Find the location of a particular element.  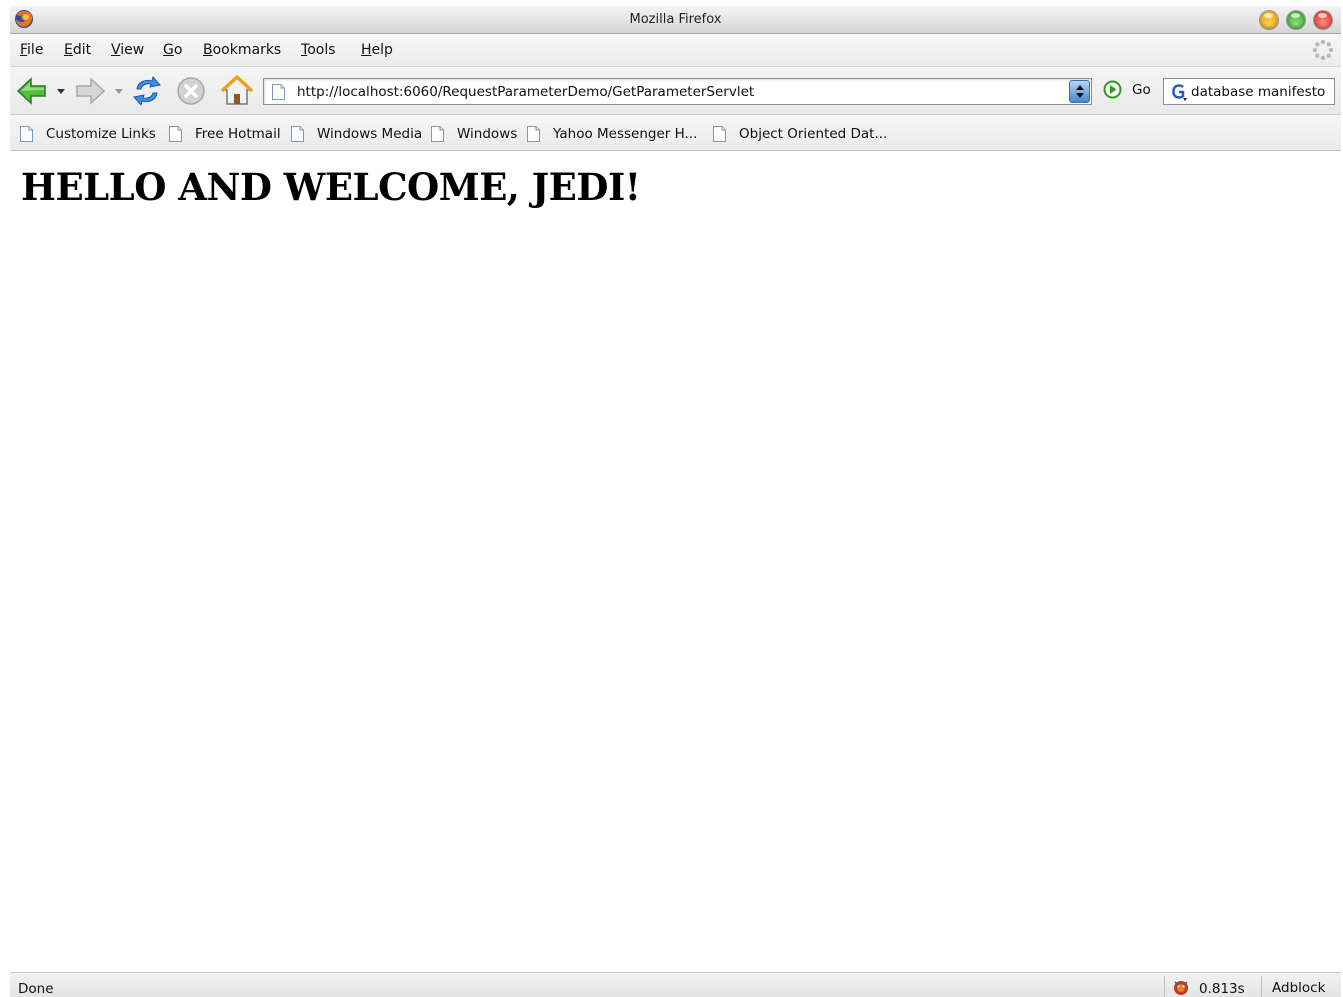

back-arrow-icon is located at coordinates (32, 91).